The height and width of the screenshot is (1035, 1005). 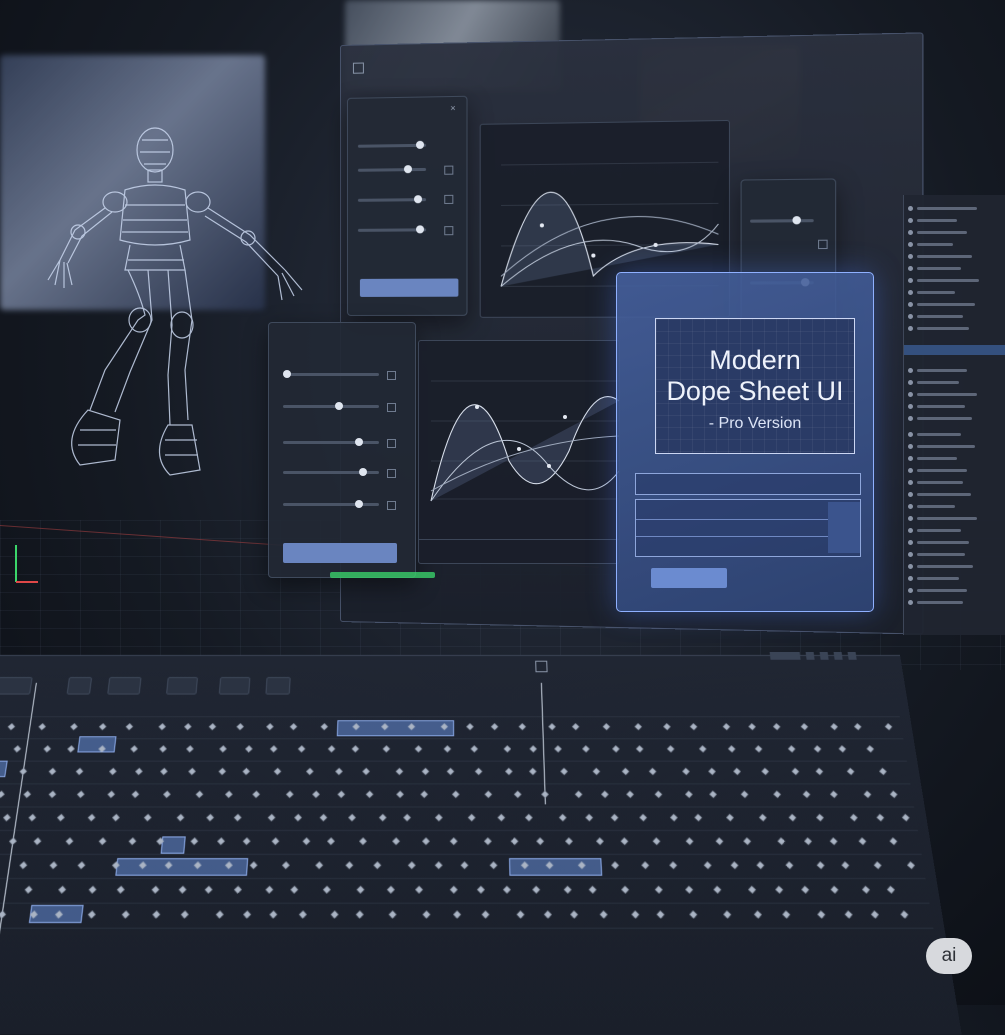 What do you see at coordinates (18, 857) in the screenshot?
I see `playhead` at bounding box center [18, 857].